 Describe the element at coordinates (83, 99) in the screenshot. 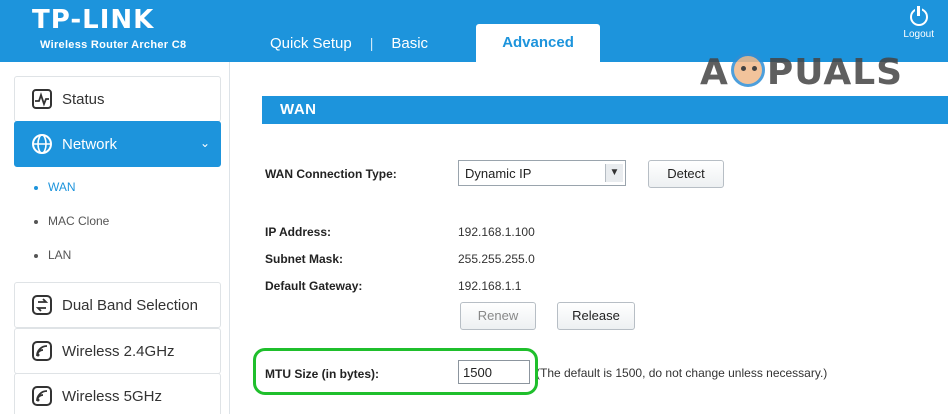

I see `sidebar-item-label: Status` at that location.